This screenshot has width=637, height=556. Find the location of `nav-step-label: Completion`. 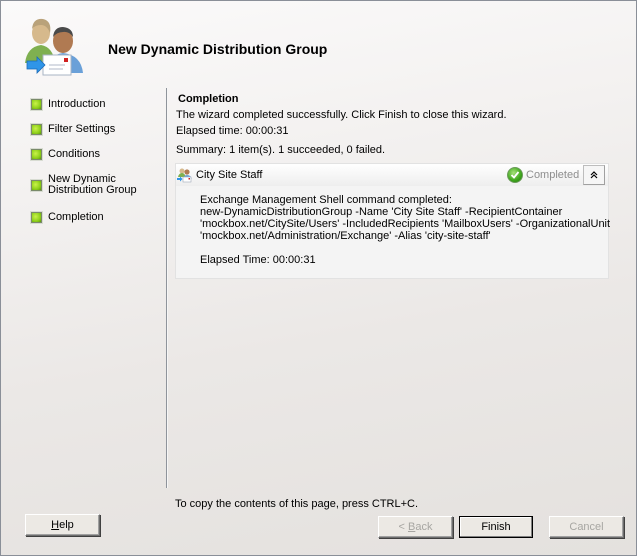

nav-step-label: Completion is located at coordinates (76, 217).